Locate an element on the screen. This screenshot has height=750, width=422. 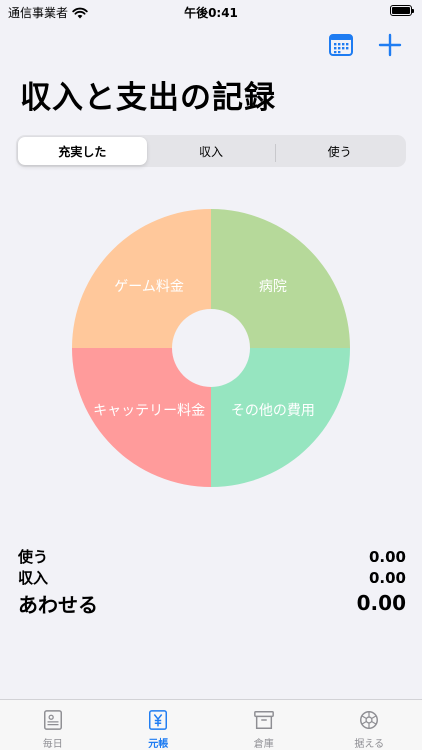
daily-note-icon is located at coordinates (52, 720).